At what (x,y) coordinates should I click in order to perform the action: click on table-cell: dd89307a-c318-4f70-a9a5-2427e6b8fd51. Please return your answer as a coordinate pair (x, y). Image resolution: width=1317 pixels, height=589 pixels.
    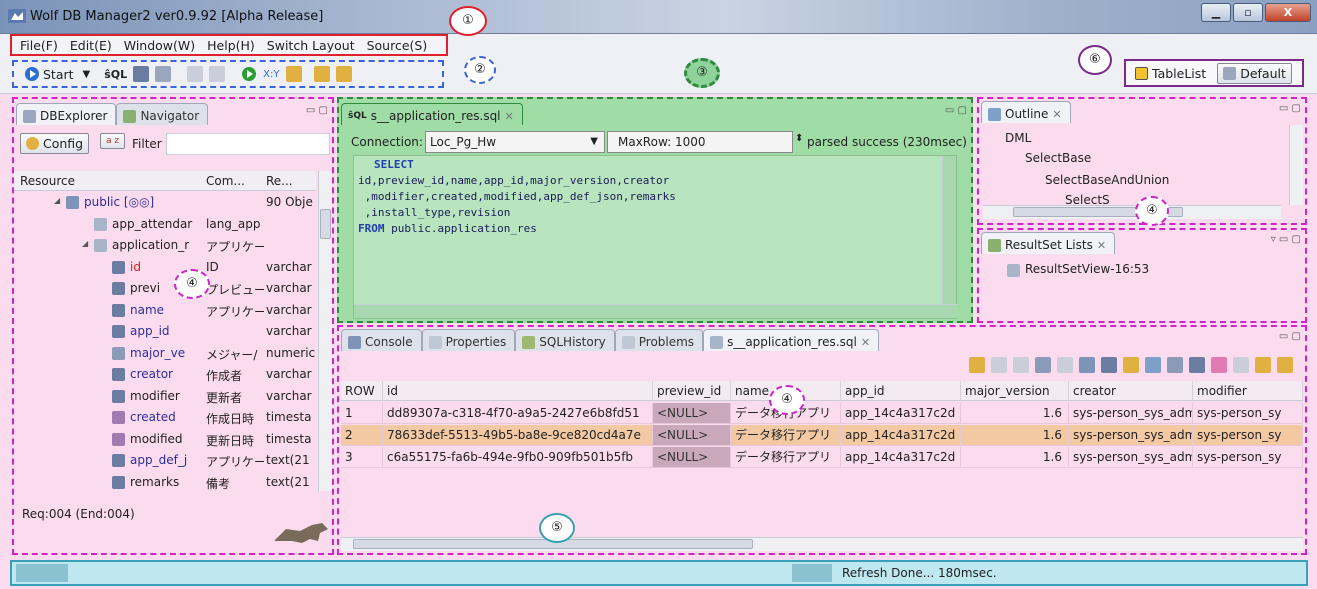
    Looking at the image, I should click on (518, 413).